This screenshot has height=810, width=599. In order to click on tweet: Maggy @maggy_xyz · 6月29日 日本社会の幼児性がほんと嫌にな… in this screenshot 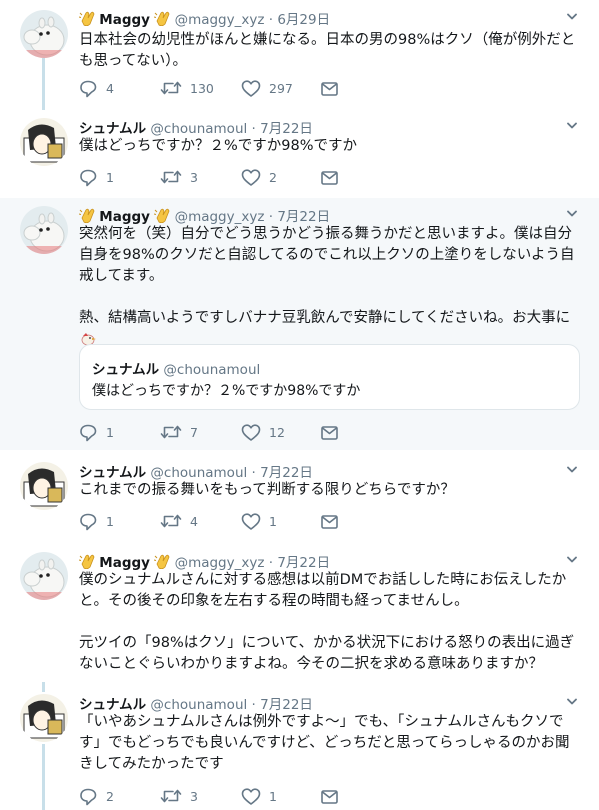, I will do `click(299, 55)`.